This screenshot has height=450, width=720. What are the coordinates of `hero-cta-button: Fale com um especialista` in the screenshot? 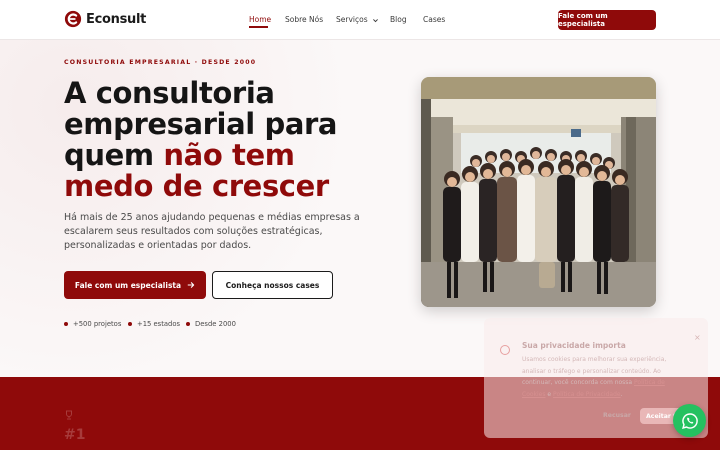 It's located at (135, 285).